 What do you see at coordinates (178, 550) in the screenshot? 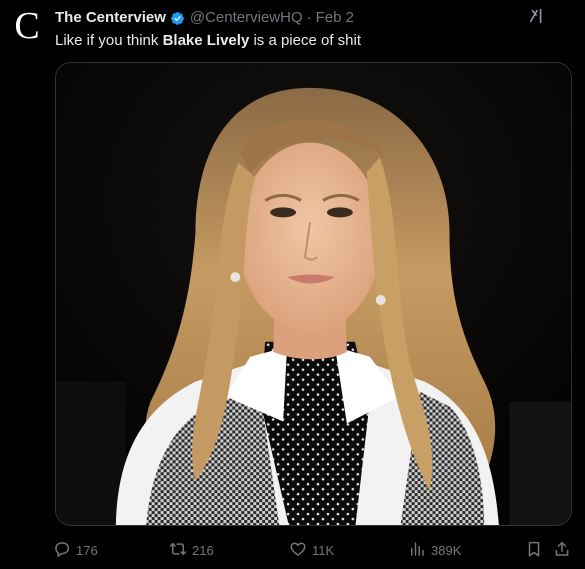
I see `repost-icon` at bounding box center [178, 550].